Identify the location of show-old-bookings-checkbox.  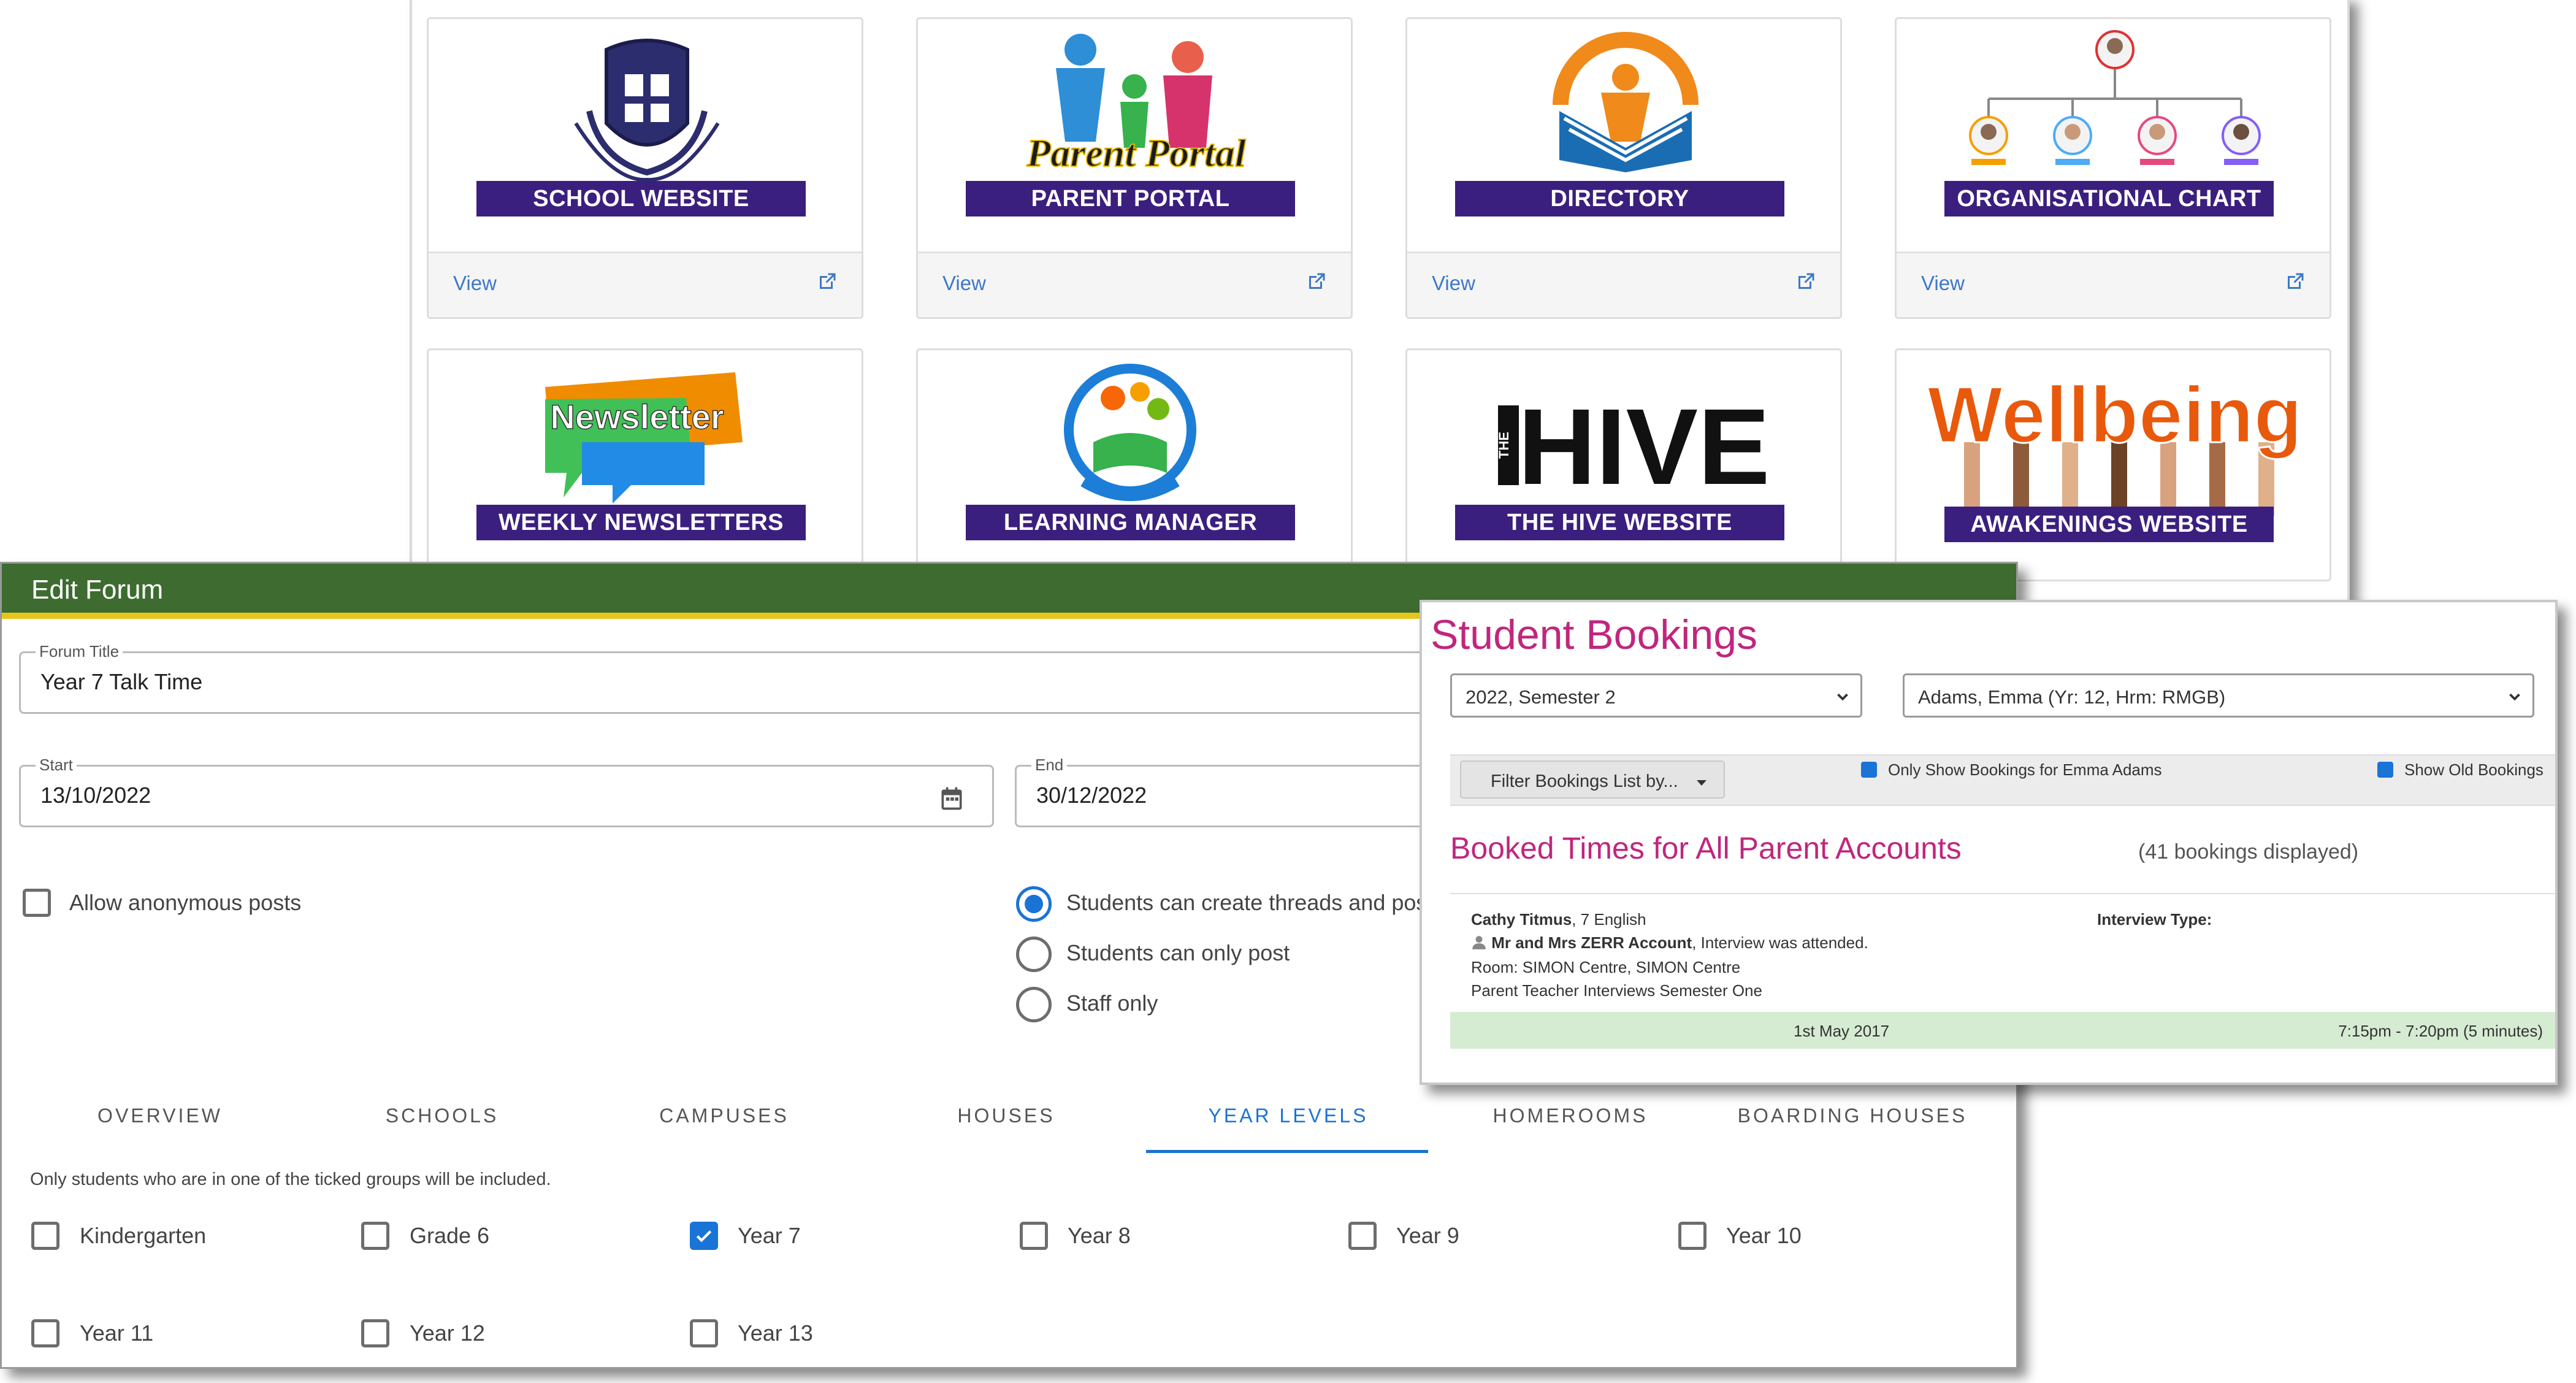
(2385, 770).